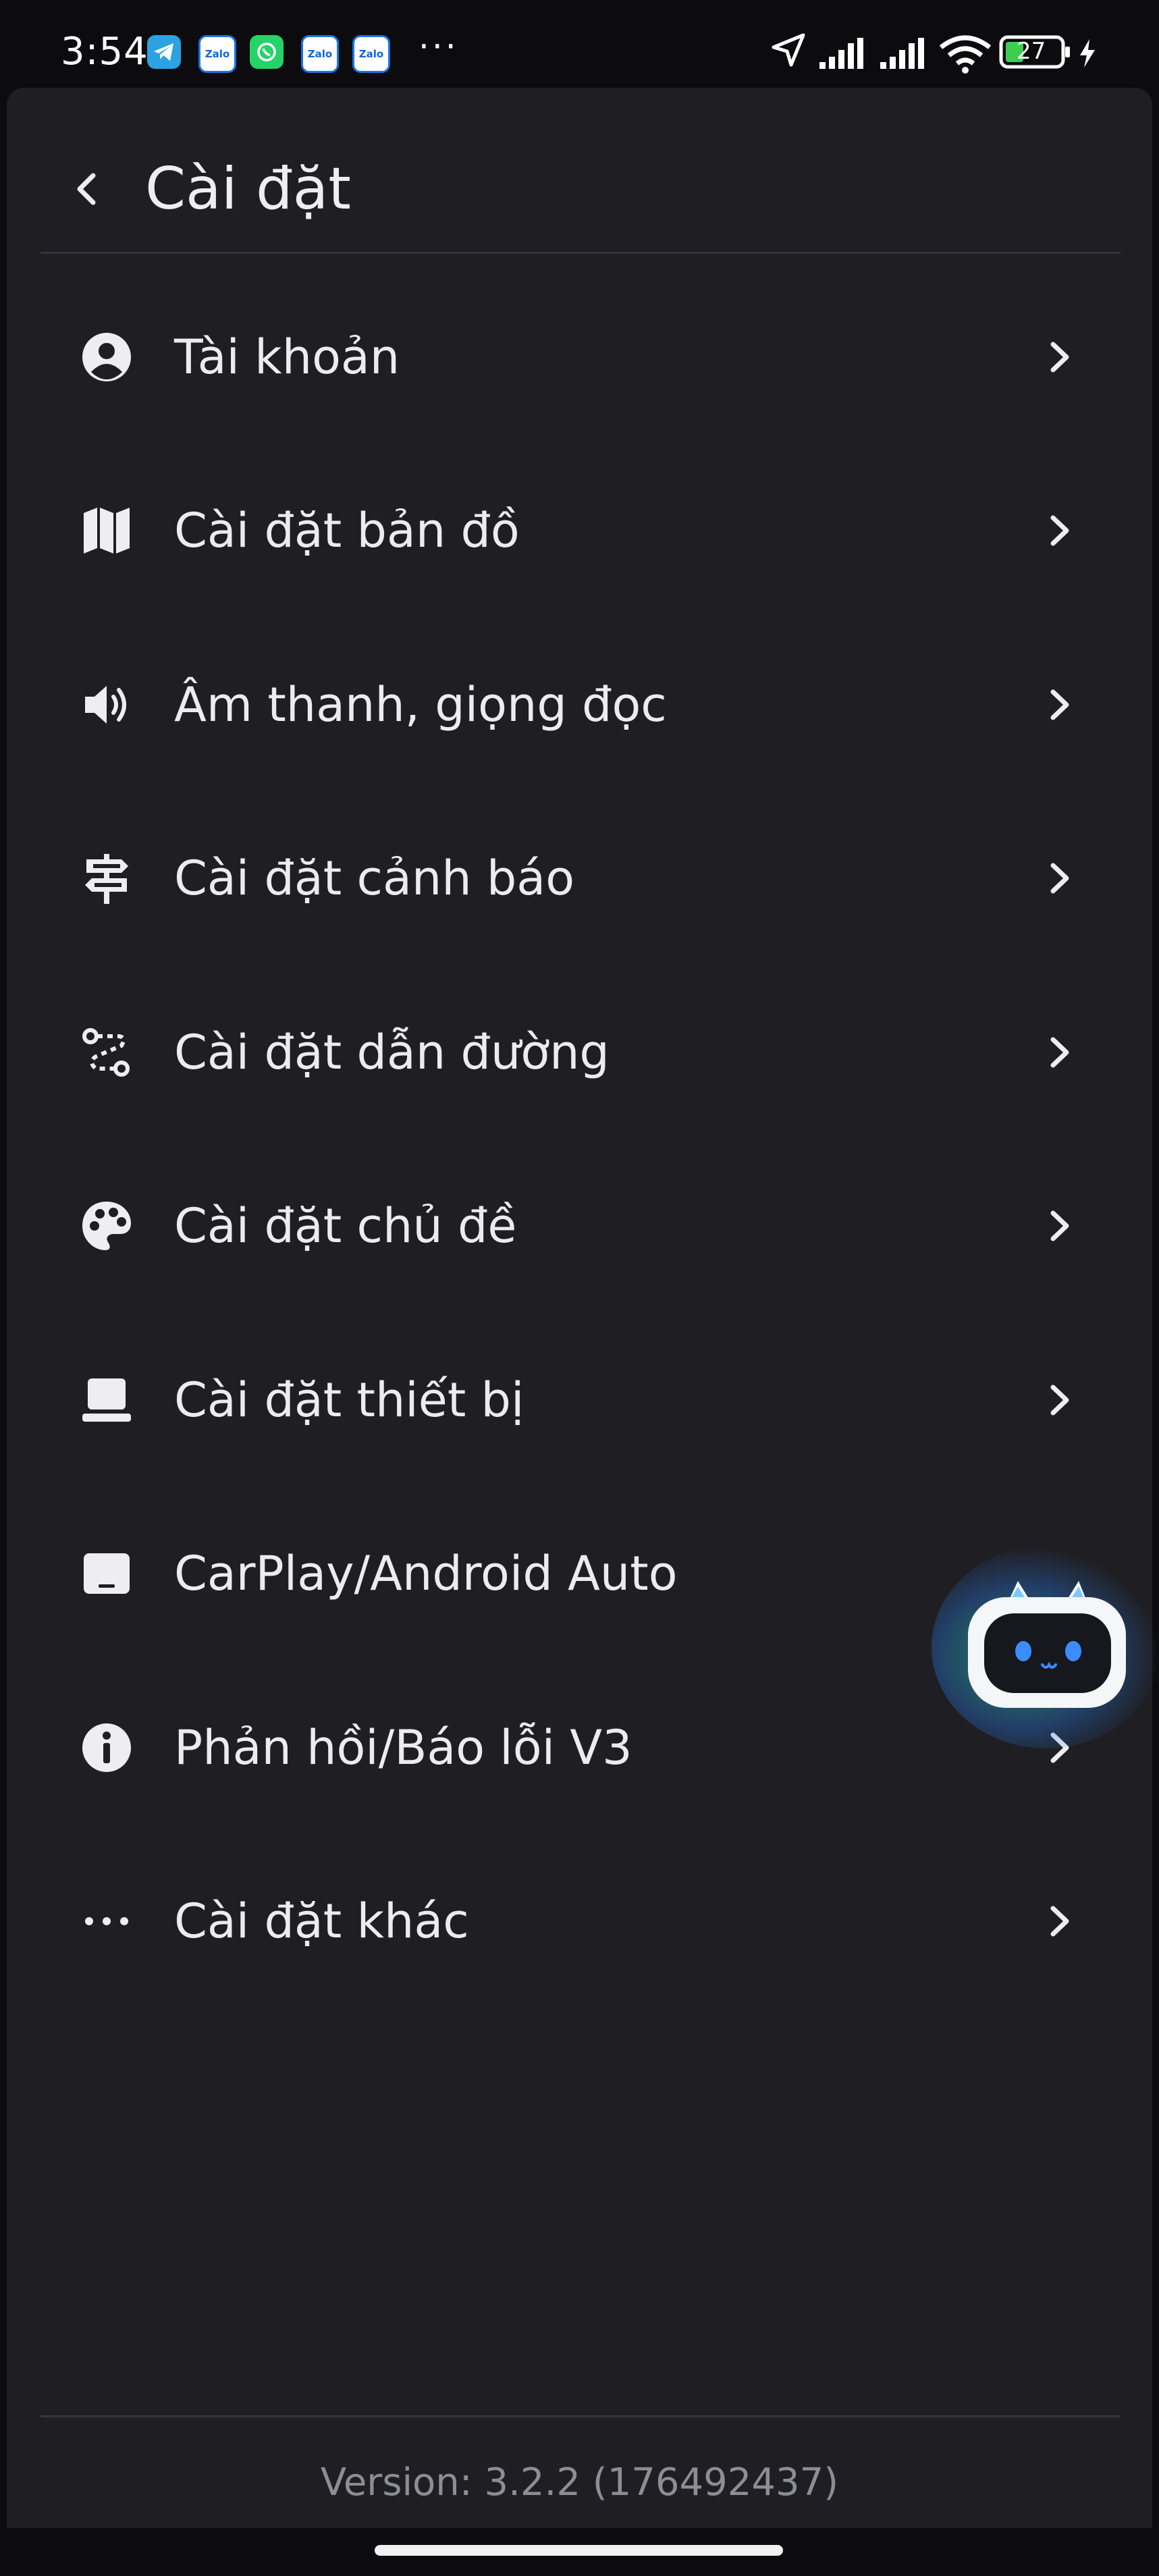  Describe the element at coordinates (287, 357) in the screenshot. I see `menu-item-label: Tài khoản` at that location.